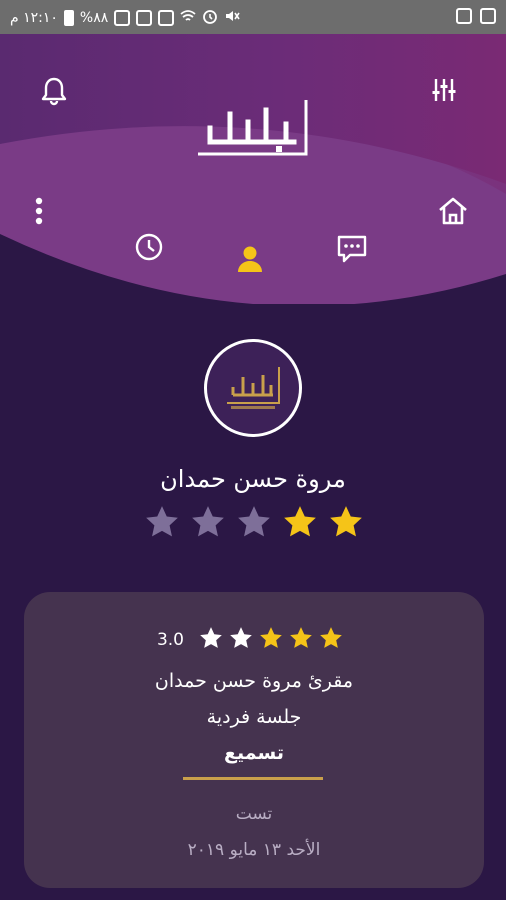 Image resolution: width=506 pixels, height=900 pixels. I want to click on notification-app-icon, so click(488, 16).